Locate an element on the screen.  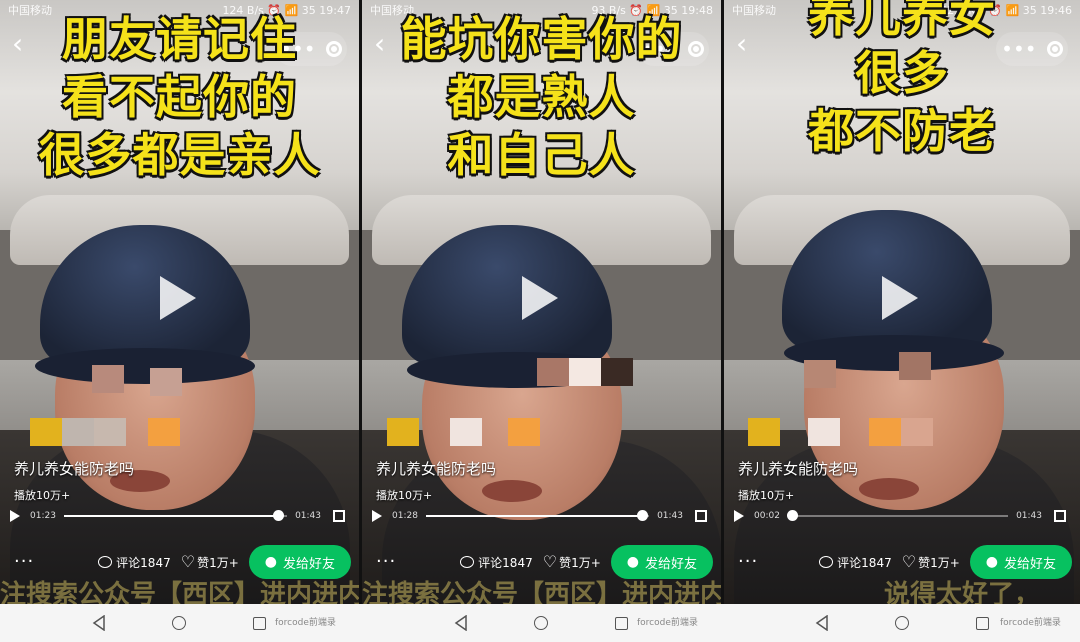
caption-line: 都是熟人 is located at coordinates (541, 97).